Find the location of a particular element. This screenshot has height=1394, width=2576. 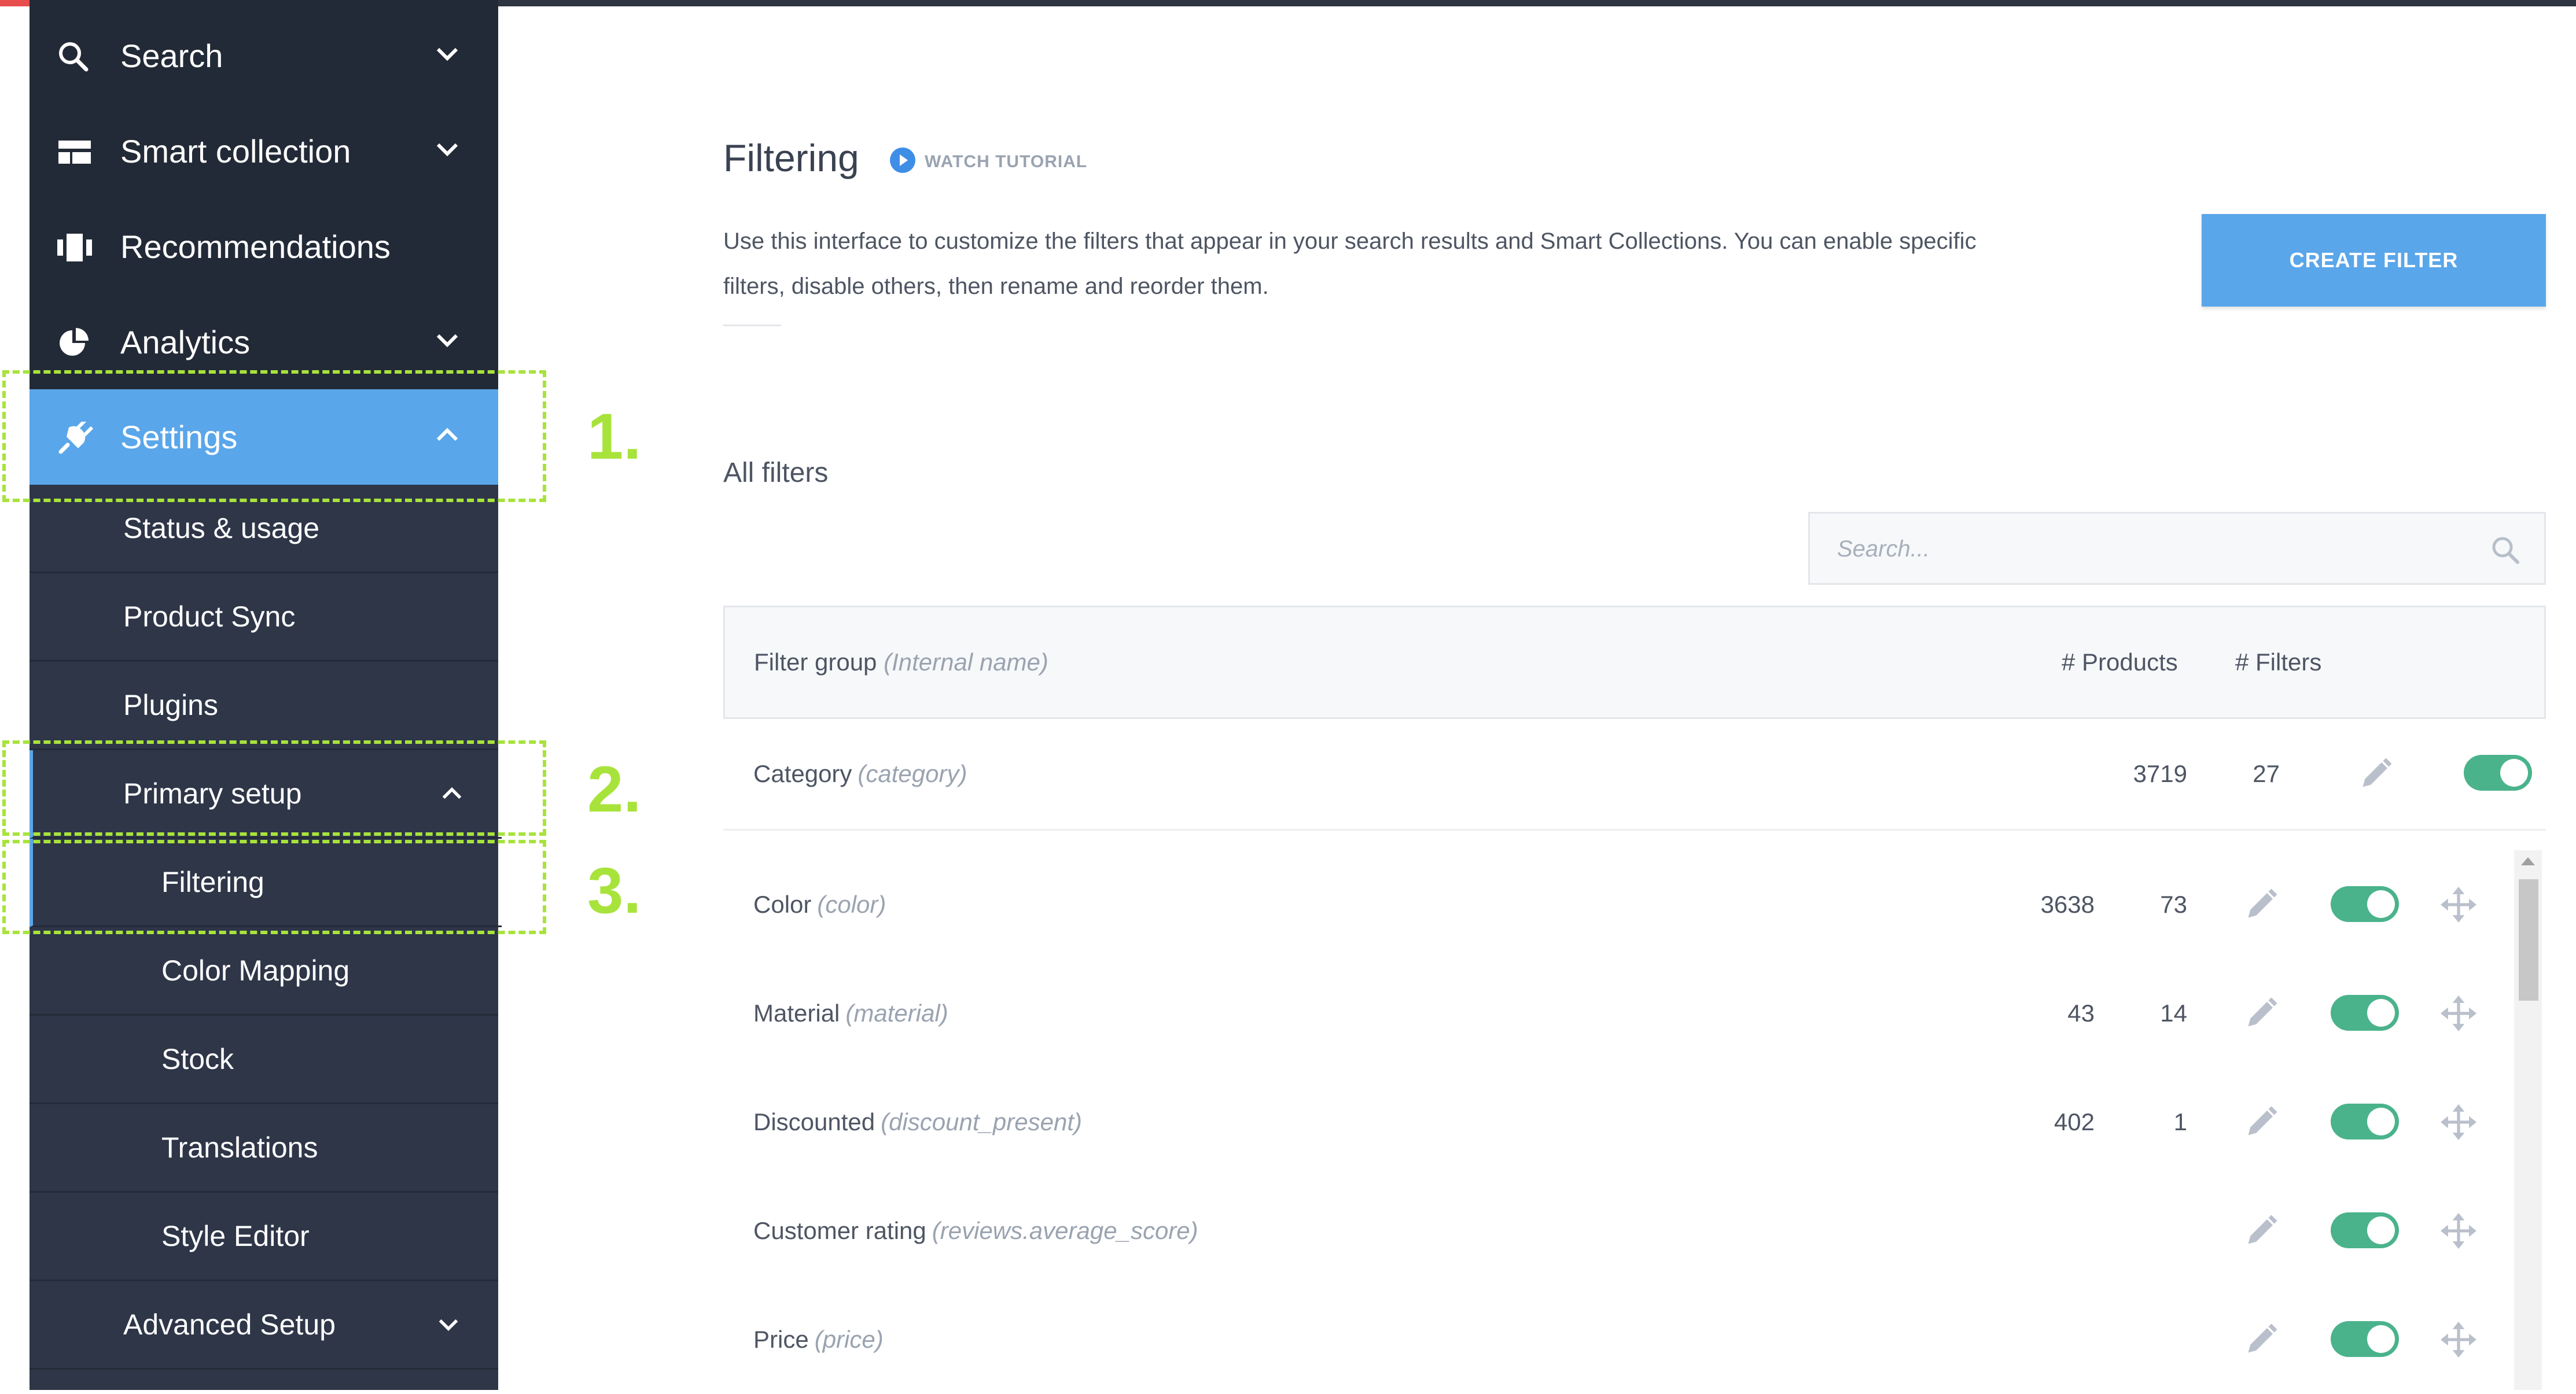

sidebar-item-label: Advanced Setup is located at coordinates (229, 1324).